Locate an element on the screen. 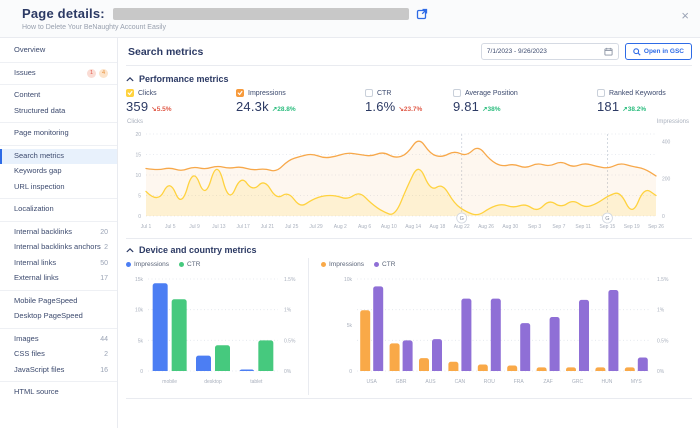  sidebar-item-internal-backlinks: Internal backlinks 20 is located at coordinates (58, 233).